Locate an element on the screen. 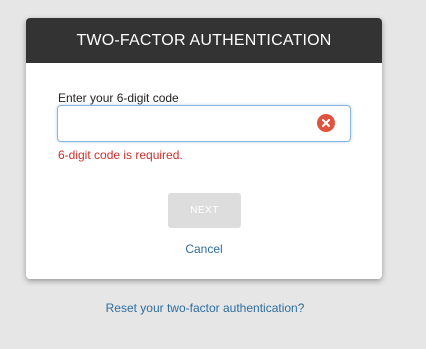 The image size is (426, 349). clear-x-circle-icon is located at coordinates (326, 123).